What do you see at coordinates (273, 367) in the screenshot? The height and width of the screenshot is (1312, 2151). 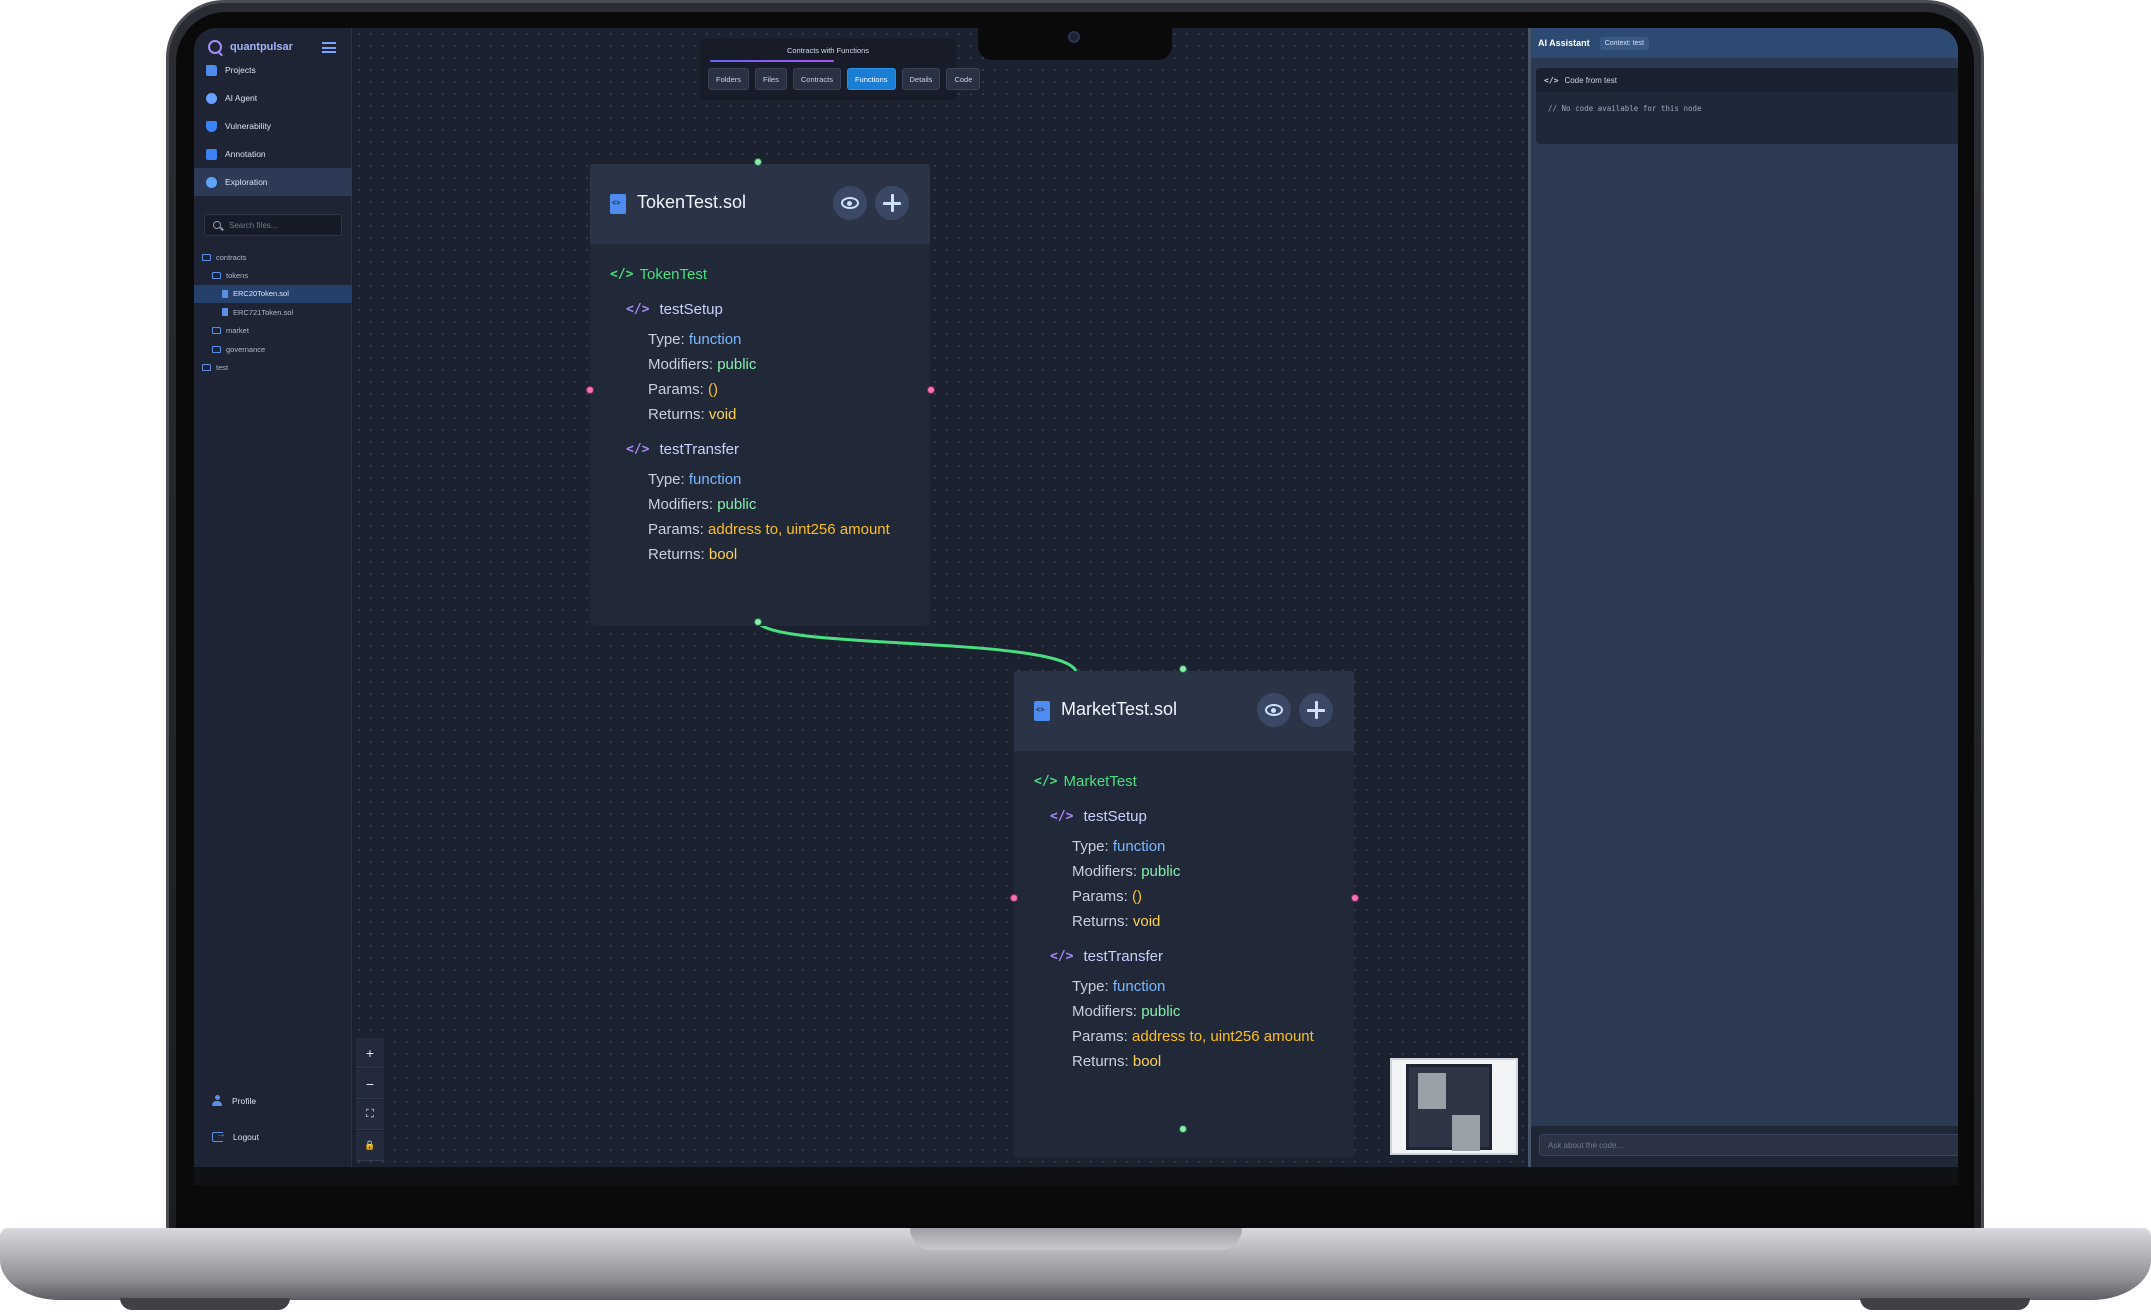 I see `tree-folder-test: test` at bounding box center [273, 367].